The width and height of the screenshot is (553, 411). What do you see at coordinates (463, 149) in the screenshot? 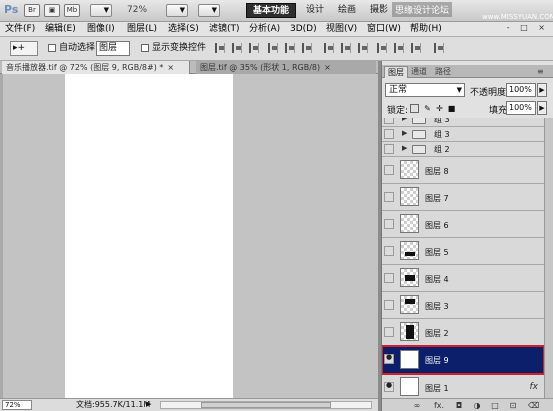
I see `layer-group-row: ▶ 组 2` at bounding box center [463, 149].